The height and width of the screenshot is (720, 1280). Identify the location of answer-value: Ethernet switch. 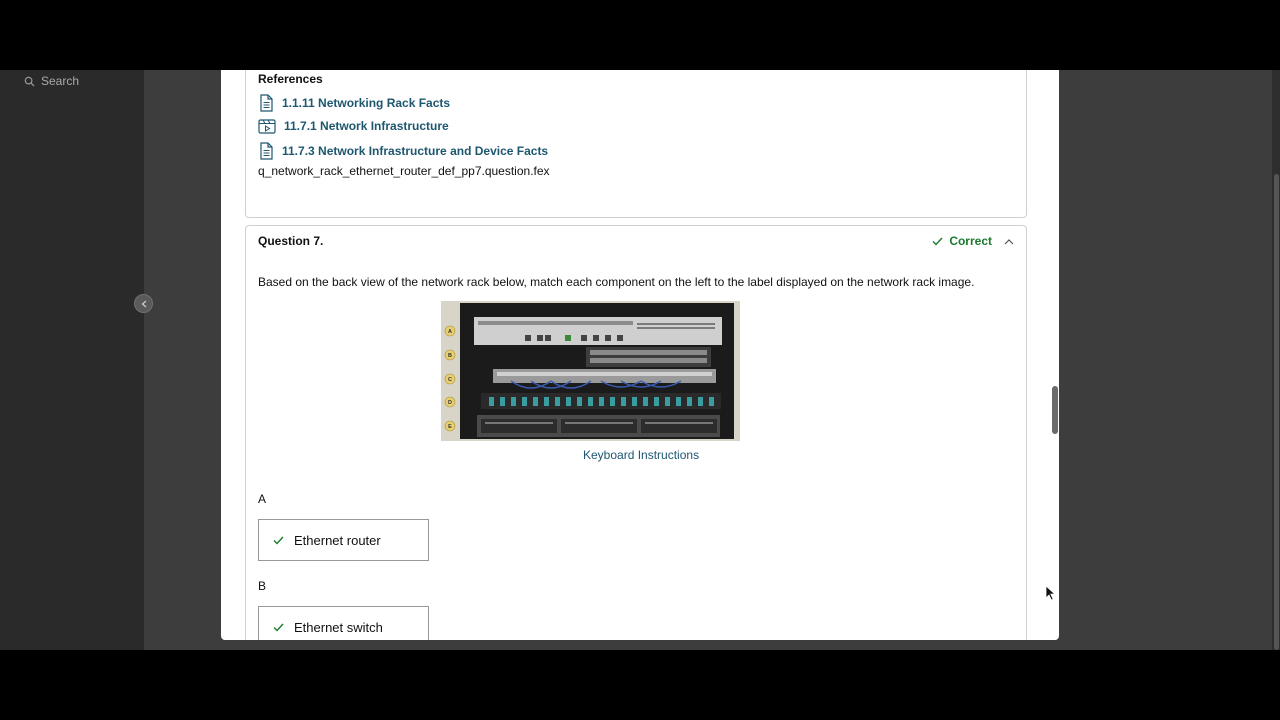
(338, 627).